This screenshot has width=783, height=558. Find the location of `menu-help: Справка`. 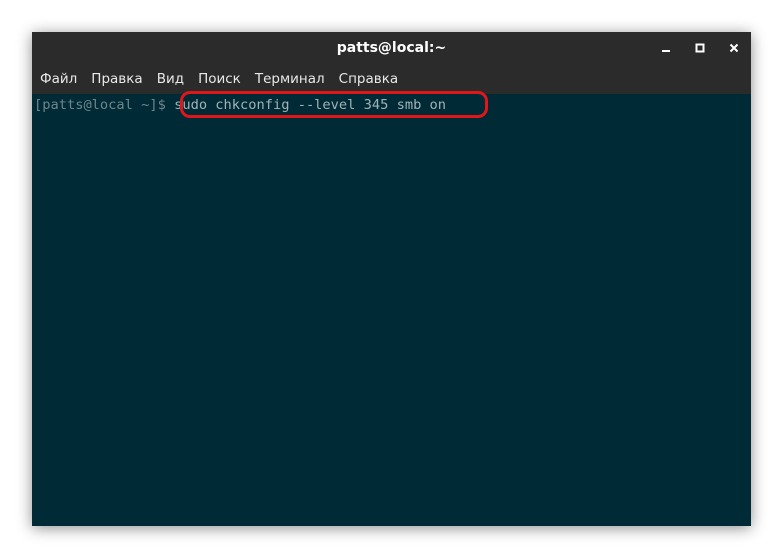

menu-help: Справка is located at coordinates (368, 79).